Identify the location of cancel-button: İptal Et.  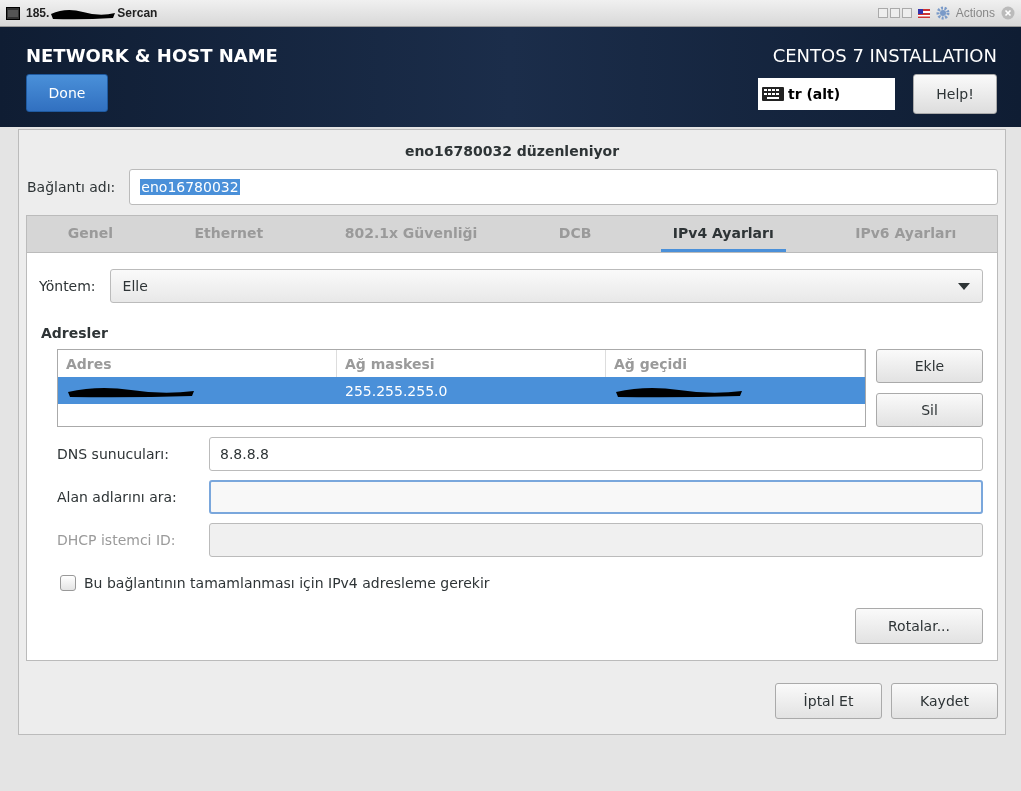
(828, 701).